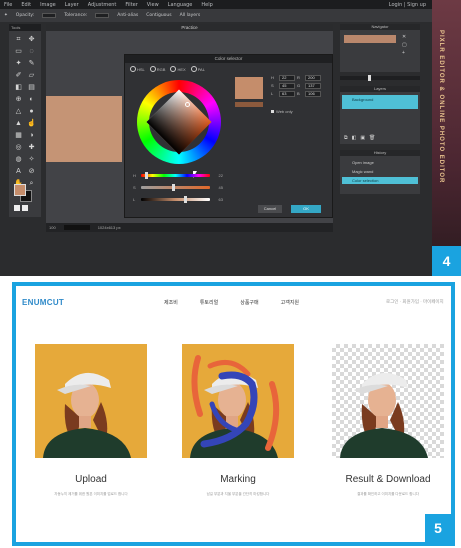 Image resolution: width=461 pixels, height=548 pixels. I want to click on menu-image: Image, so click(48, 5).